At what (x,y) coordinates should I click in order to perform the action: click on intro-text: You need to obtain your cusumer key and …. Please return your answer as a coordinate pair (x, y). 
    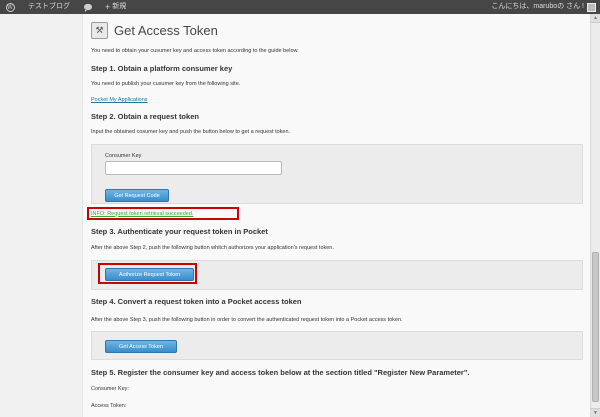
    Looking at the image, I should click on (195, 51).